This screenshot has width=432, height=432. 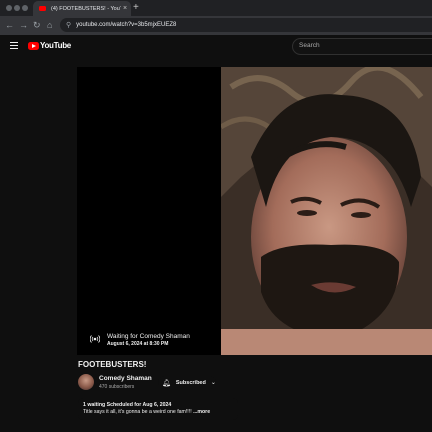 I want to click on browser-tab: (4) FOOTEBUSTERS! - YouTube ×, so click(x=82, y=8).